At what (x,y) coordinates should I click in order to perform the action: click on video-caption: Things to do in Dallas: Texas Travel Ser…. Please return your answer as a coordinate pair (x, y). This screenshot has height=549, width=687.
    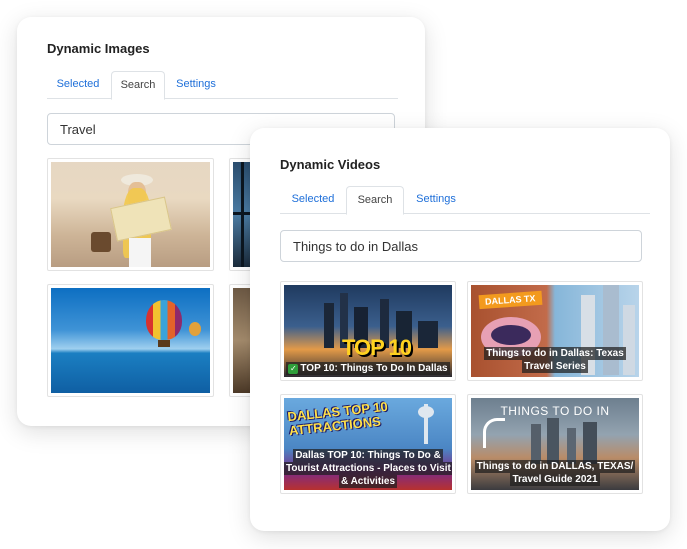
    Looking at the image, I should click on (555, 360).